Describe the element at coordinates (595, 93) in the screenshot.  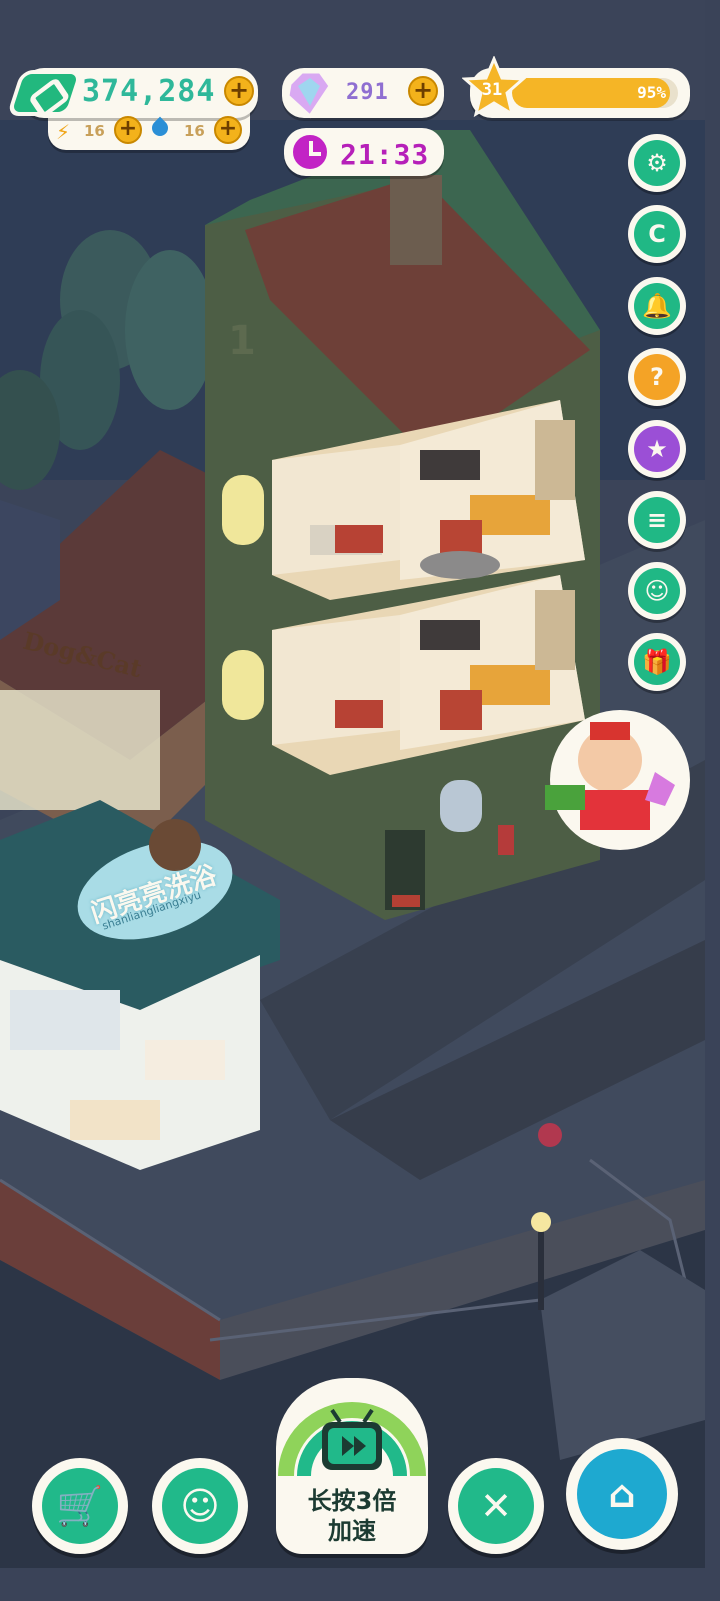
I see `xp-progress-bar: 95%` at that location.